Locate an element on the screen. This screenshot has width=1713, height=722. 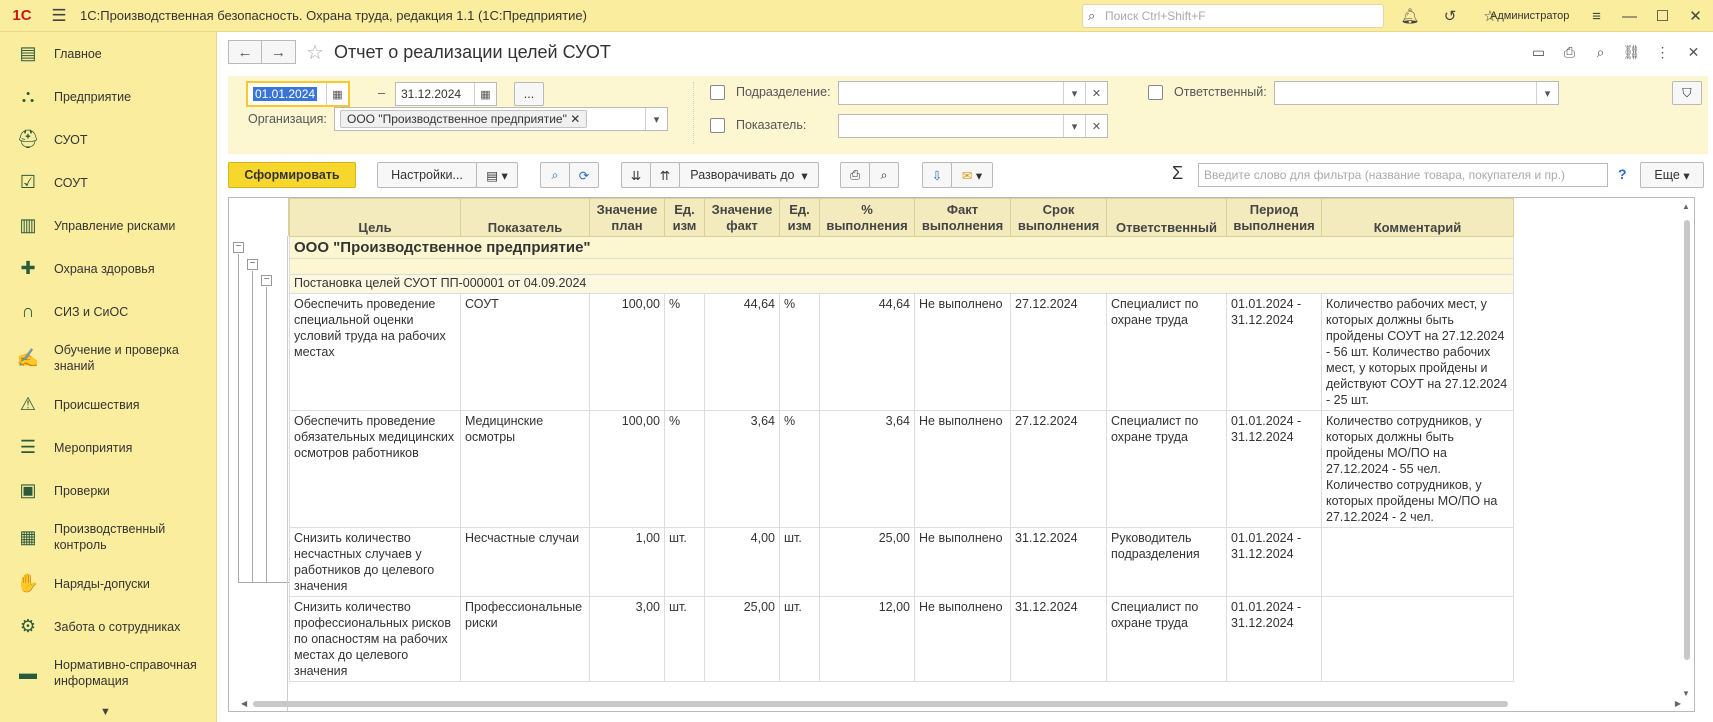
date-to-field: 31.12.2024 ▦ is located at coordinates (446, 94).